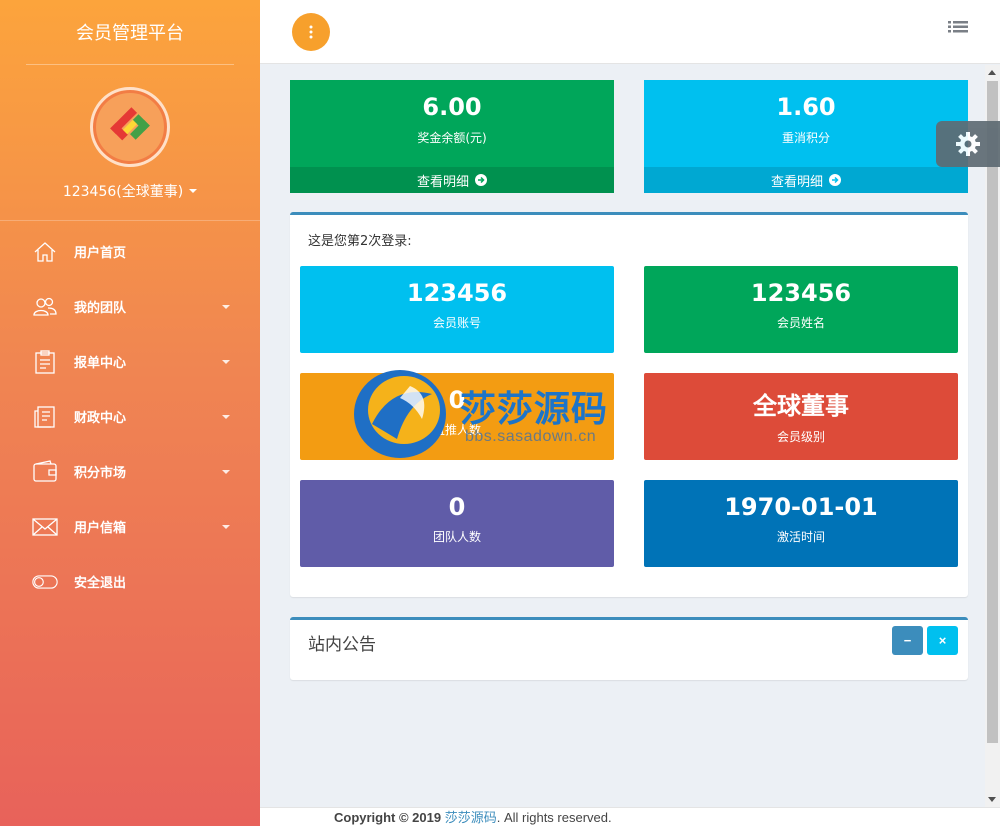 The width and height of the screenshot is (1000, 826). What do you see at coordinates (45, 472) in the screenshot?
I see `wallet-icon` at bounding box center [45, 472].